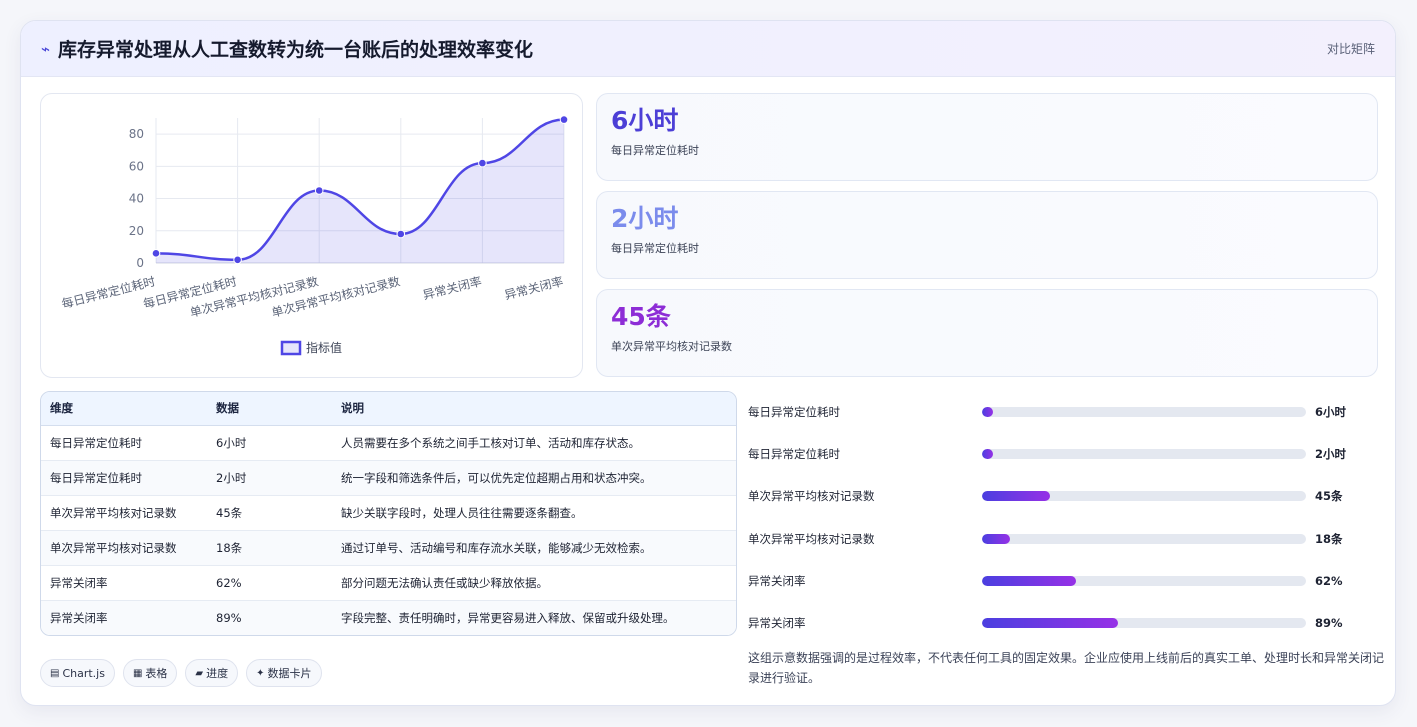  I want to click on y-tick-label: 20, so click(136, 231).